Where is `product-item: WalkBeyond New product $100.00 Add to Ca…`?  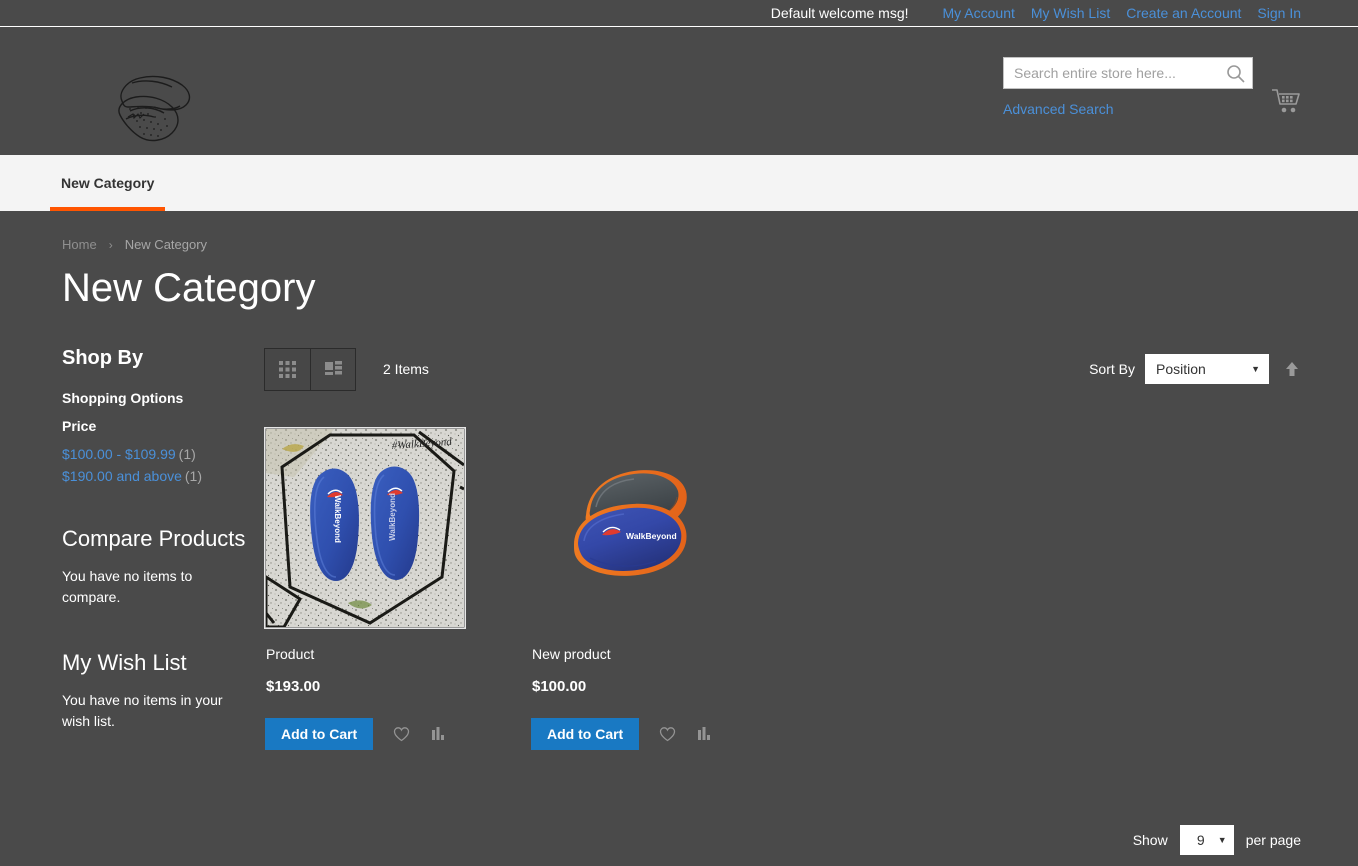 product-item: WalkBeyond New product $100.00 Add to Ca… is located at coordinates (631, 588).